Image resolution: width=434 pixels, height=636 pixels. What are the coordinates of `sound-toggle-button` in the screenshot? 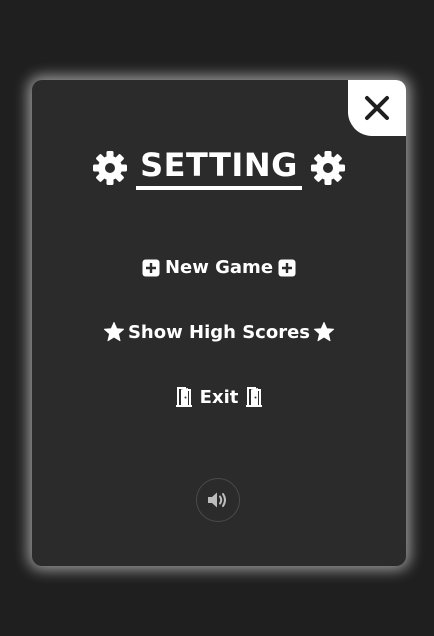 It's located at (218, 500).